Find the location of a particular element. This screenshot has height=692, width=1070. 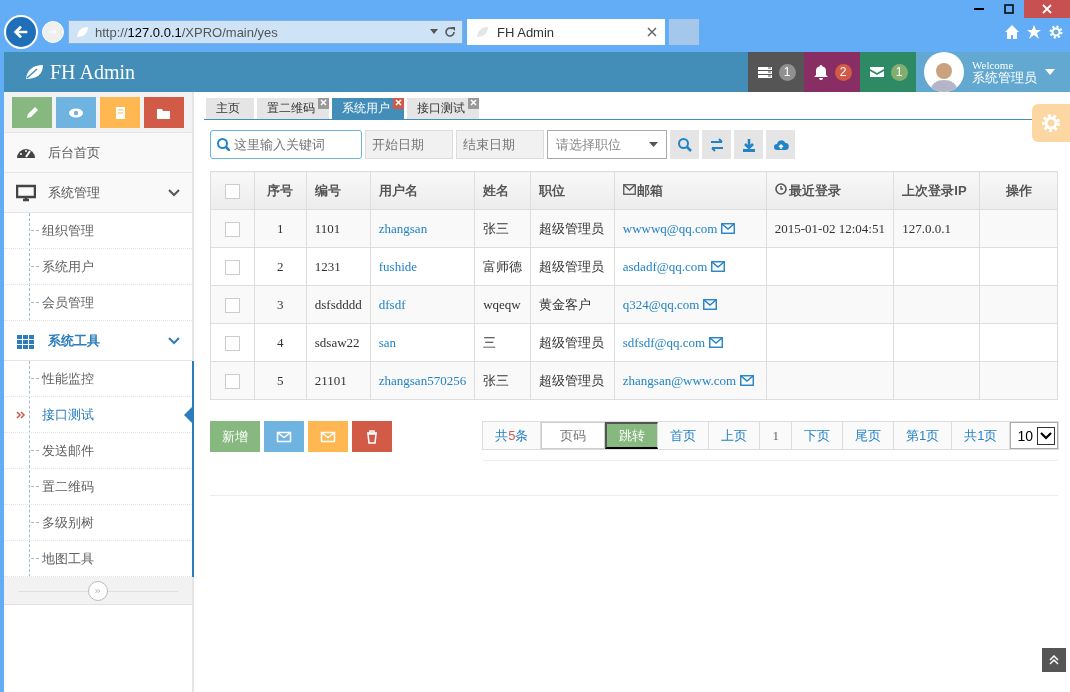

settings-button is located at coordinates (1051, 123).